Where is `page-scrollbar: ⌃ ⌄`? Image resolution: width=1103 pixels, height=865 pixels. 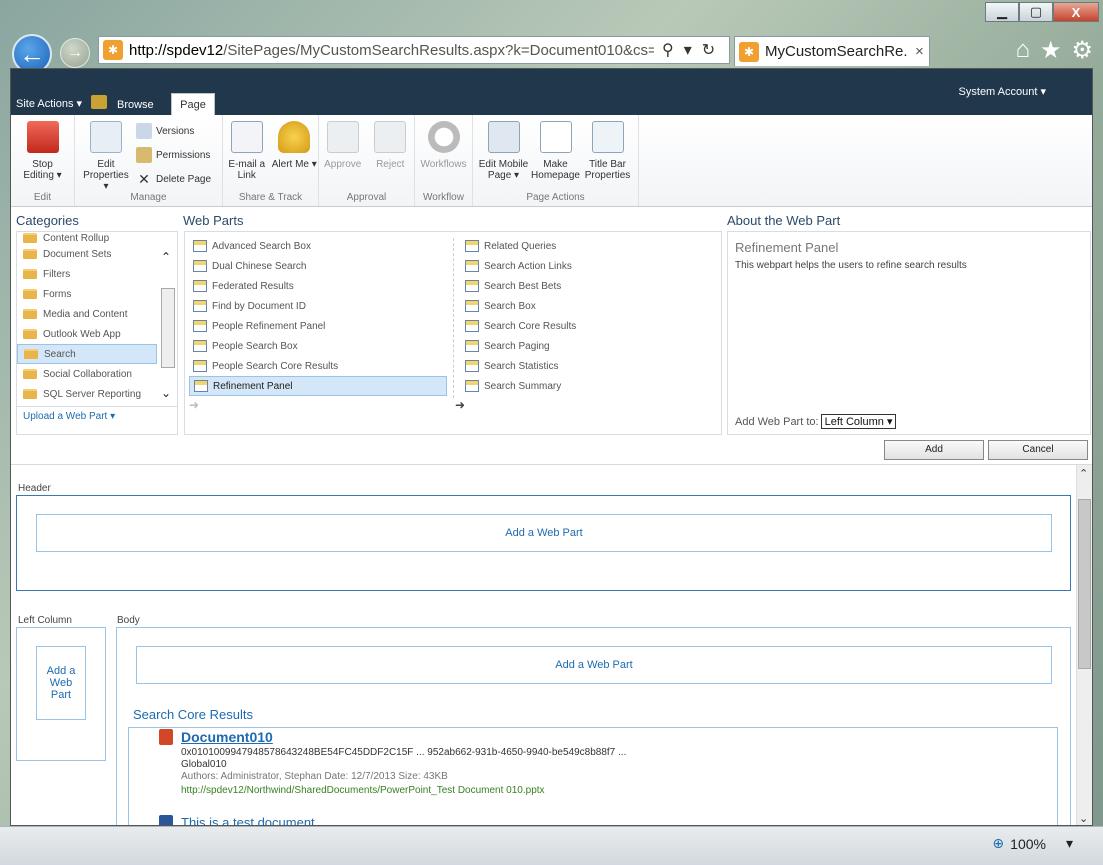 page-scrollbar: ⌃ ⌄ is located at coordinates (1084, 645).